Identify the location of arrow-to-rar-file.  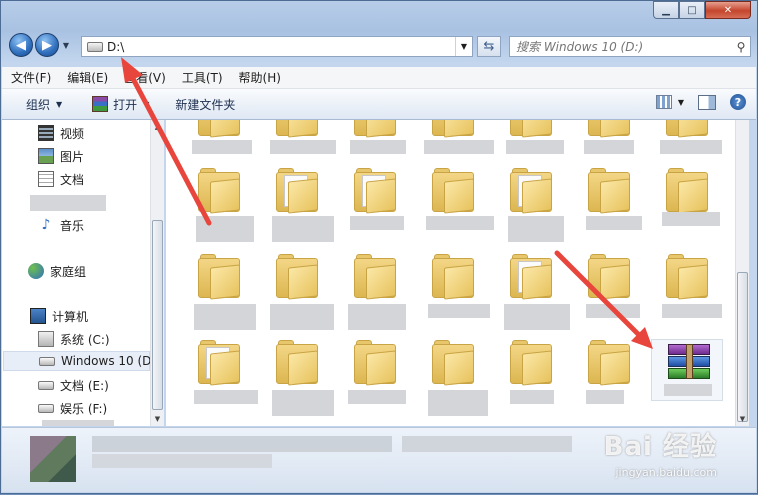
(603, 299).